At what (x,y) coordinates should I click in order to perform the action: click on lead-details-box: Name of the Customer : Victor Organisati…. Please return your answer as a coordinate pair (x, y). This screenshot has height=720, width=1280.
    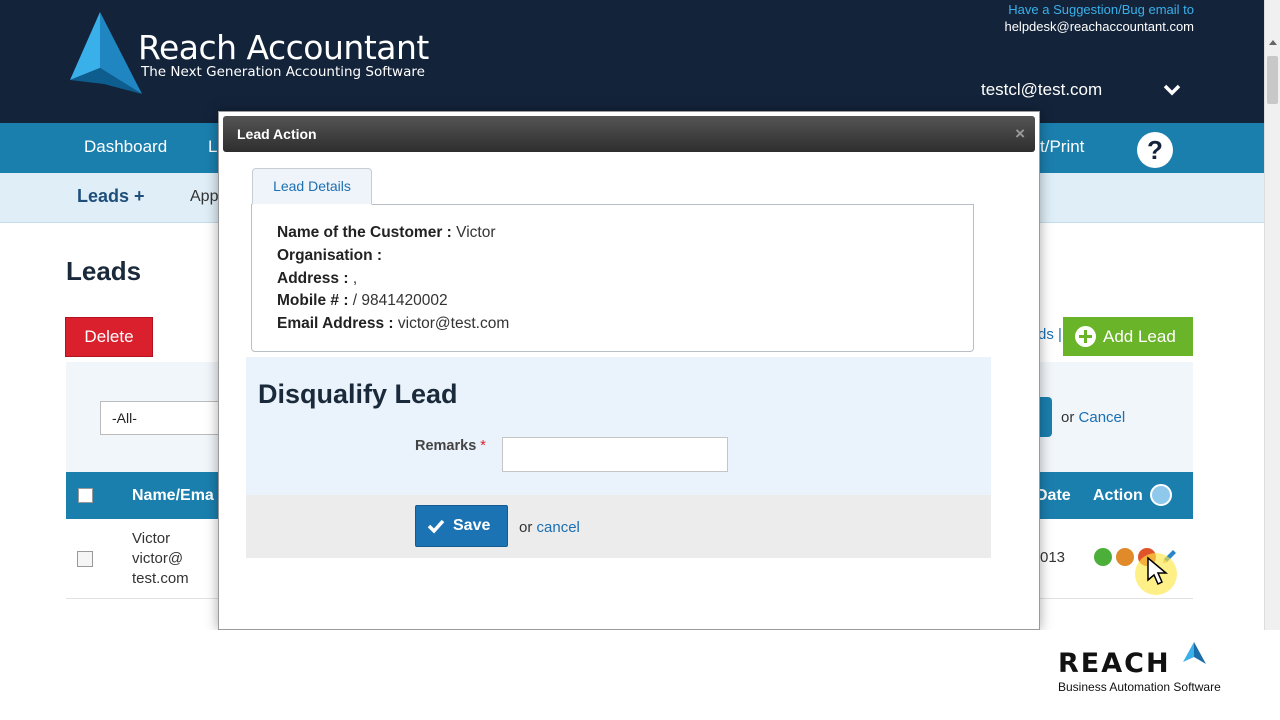
    Looking at the image, I should click on (612, 278).